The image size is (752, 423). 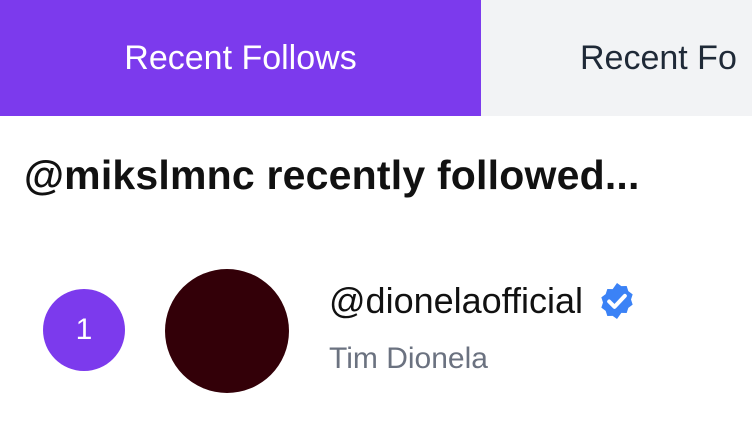 I want to click on handle-line: @dionelaofficial, so click(x=483, y=301).